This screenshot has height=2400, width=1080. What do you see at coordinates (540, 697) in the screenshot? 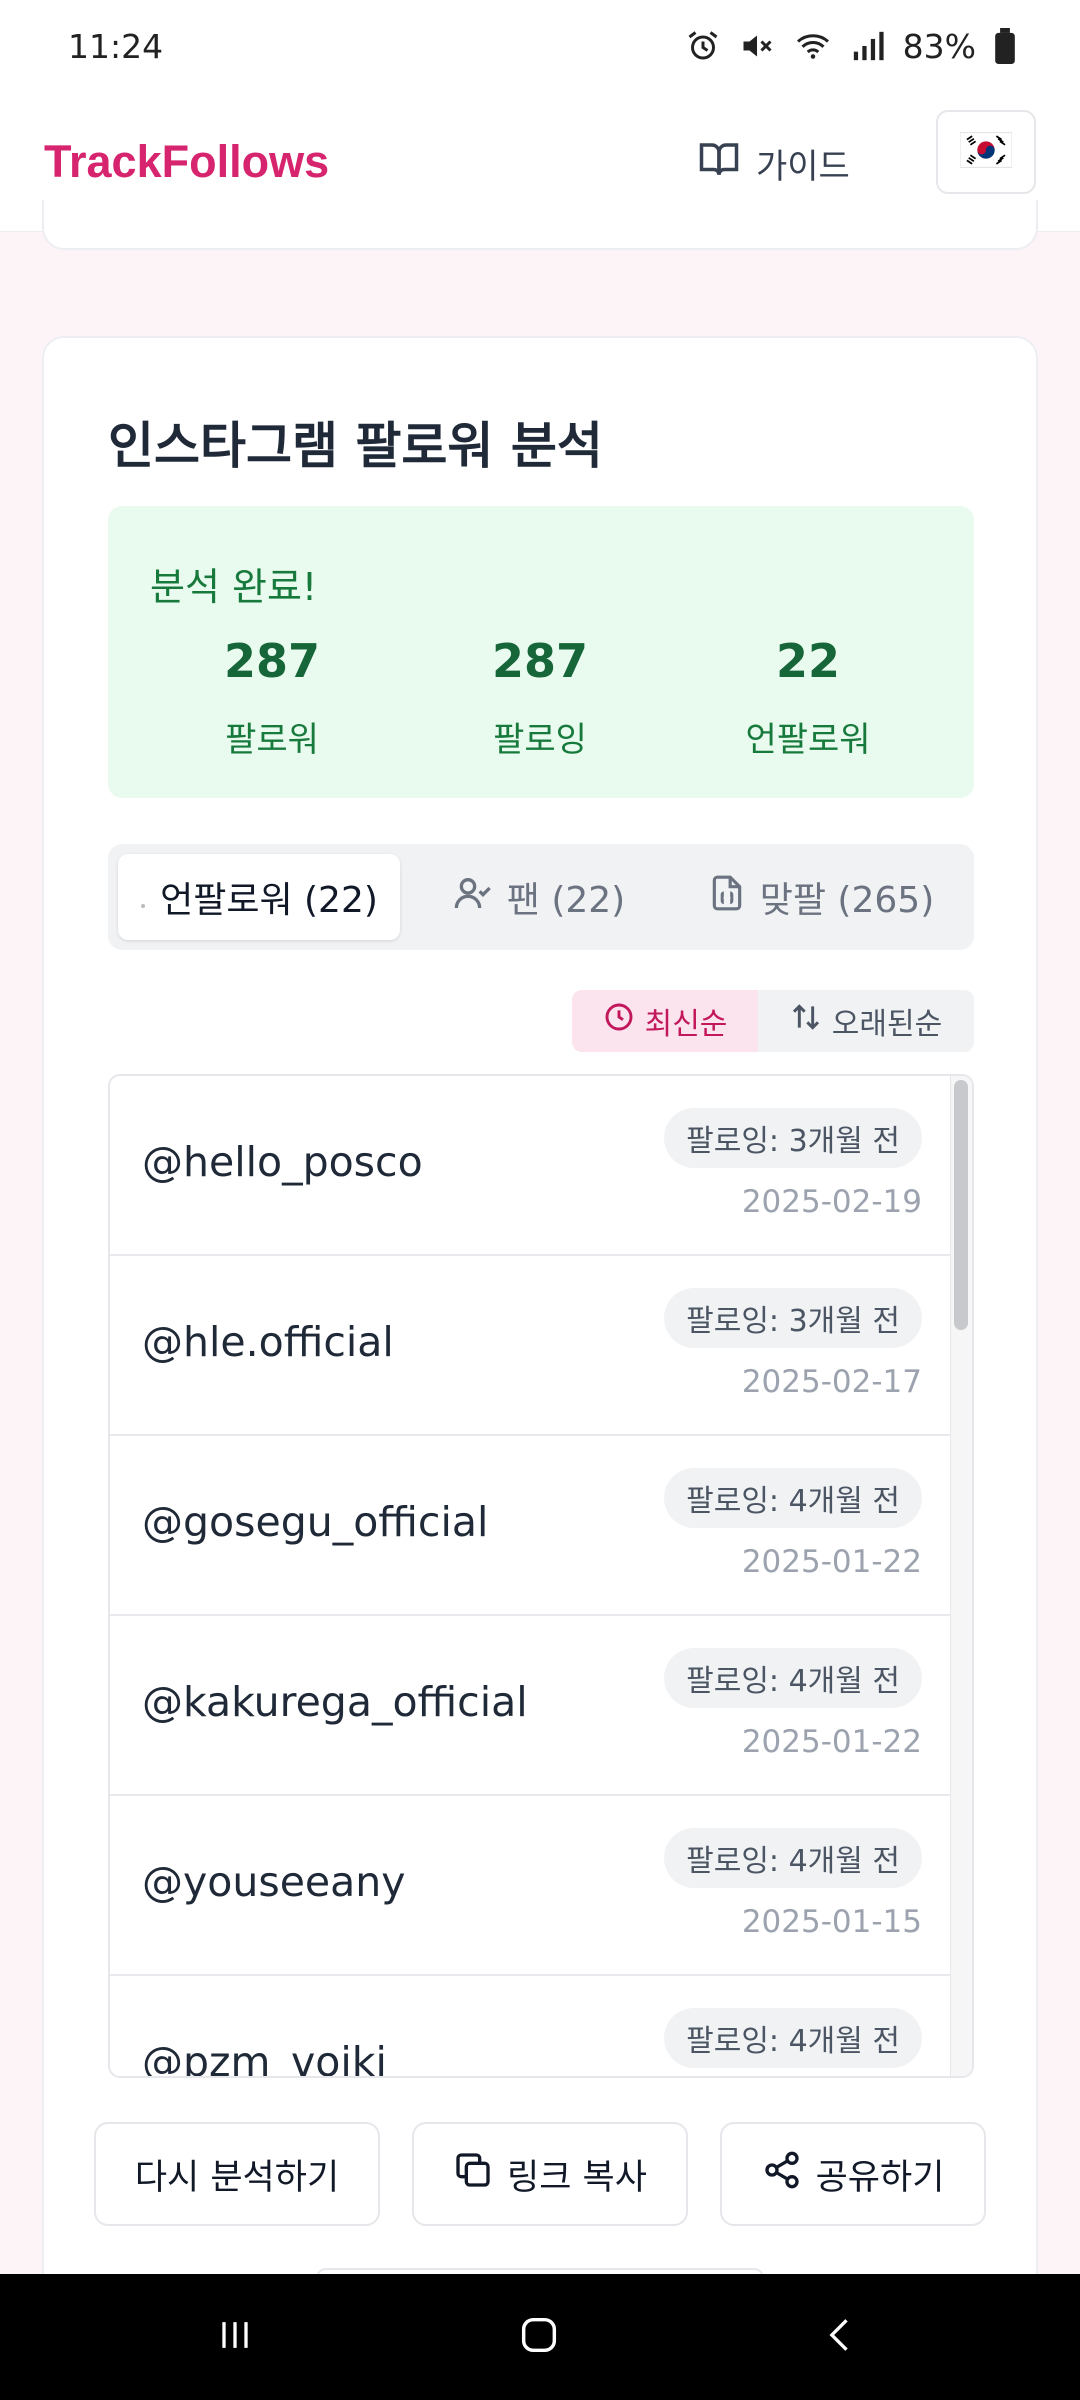
I see `stat-following: 287 팔로잉` at bounding box center [540, 697].